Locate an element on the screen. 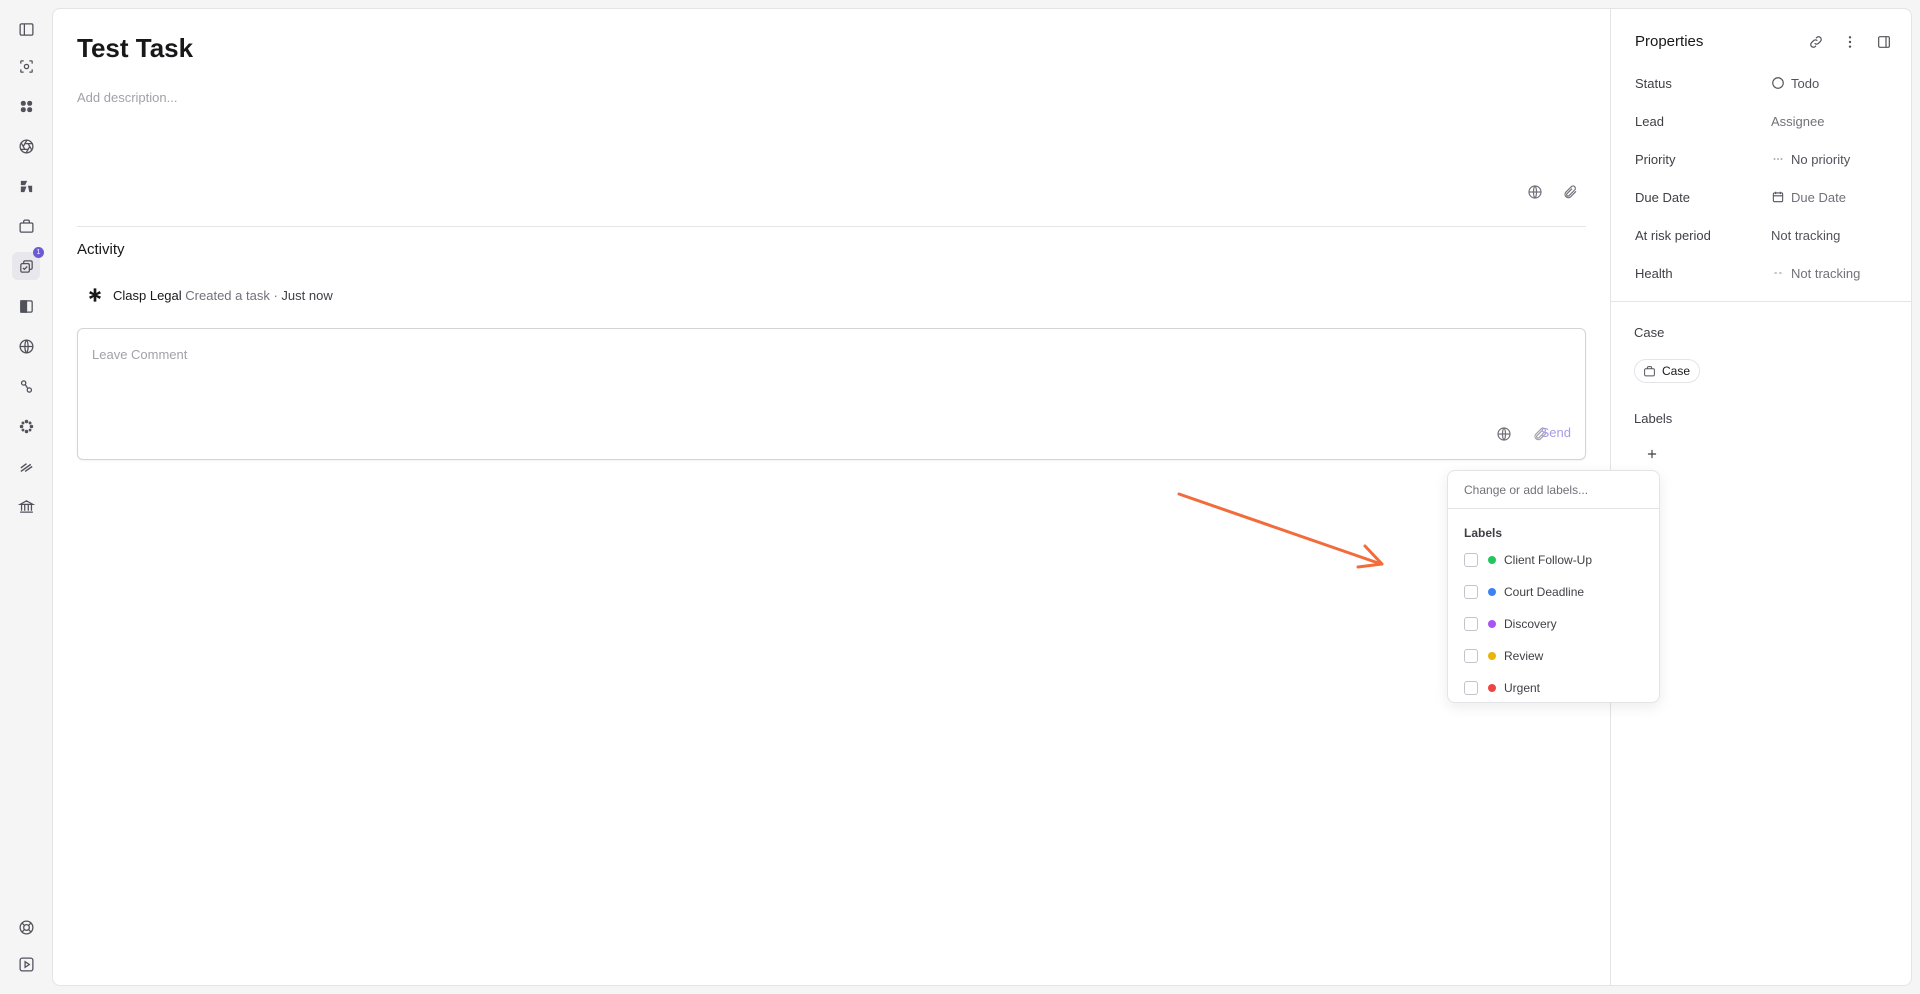 This screenshot has height=994, width=1920. due-date-text: Due Date is located at coordinates (1818, 197).